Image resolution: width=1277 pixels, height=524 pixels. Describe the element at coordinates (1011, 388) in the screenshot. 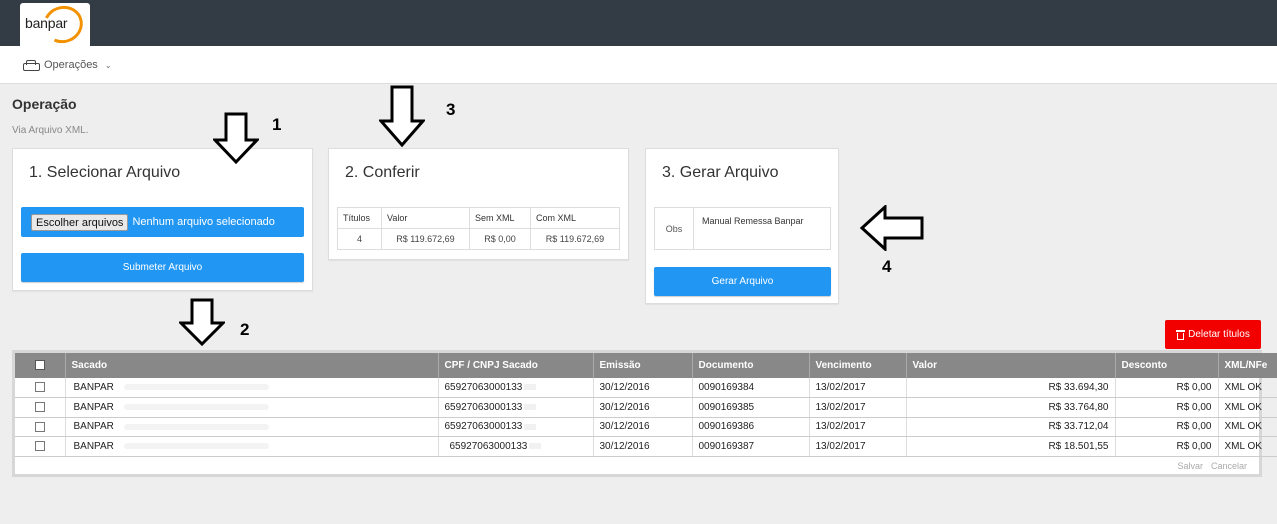

I see `cell-valor: R$ 33.694,30` at that location.